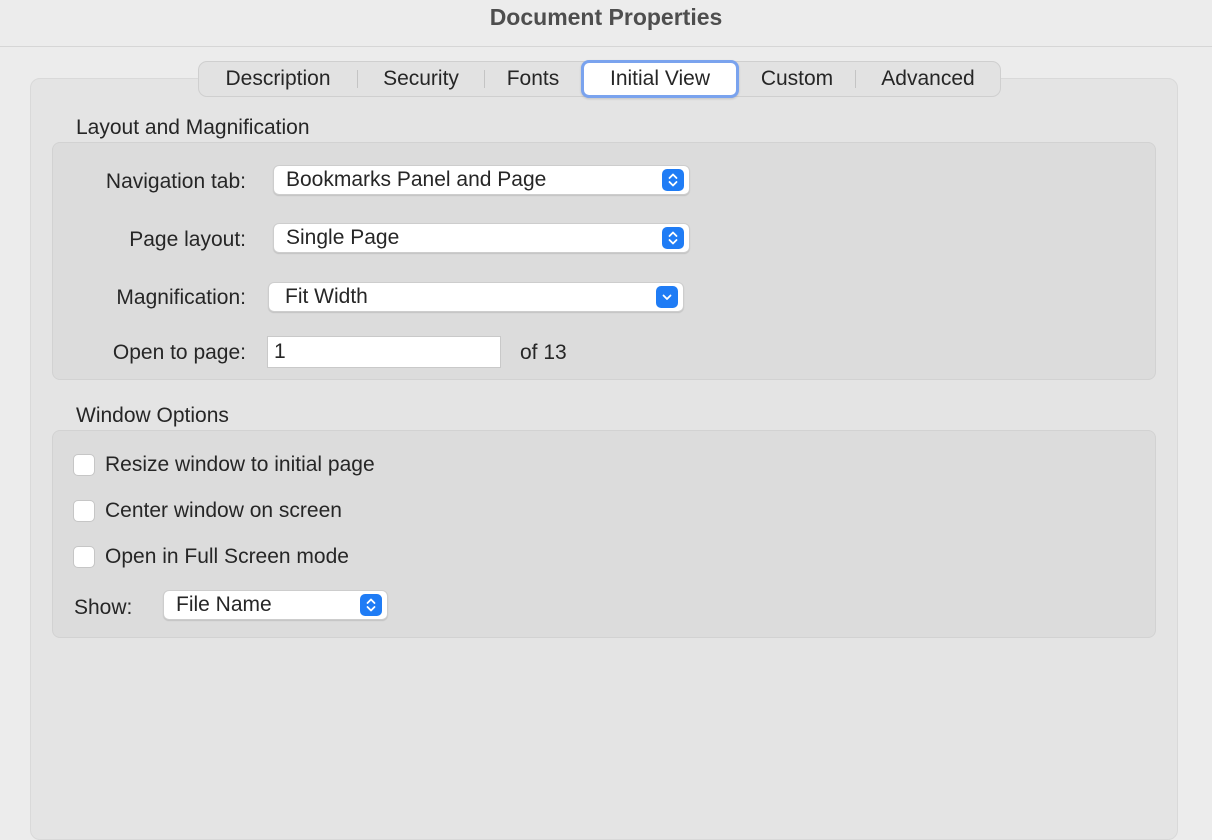 This screenshot has width=1212, height=840. What do you see at coordinates (476, 297) in the screenshot?
I see `magnification-select: Fit Width` at bounding box center [476, 297].